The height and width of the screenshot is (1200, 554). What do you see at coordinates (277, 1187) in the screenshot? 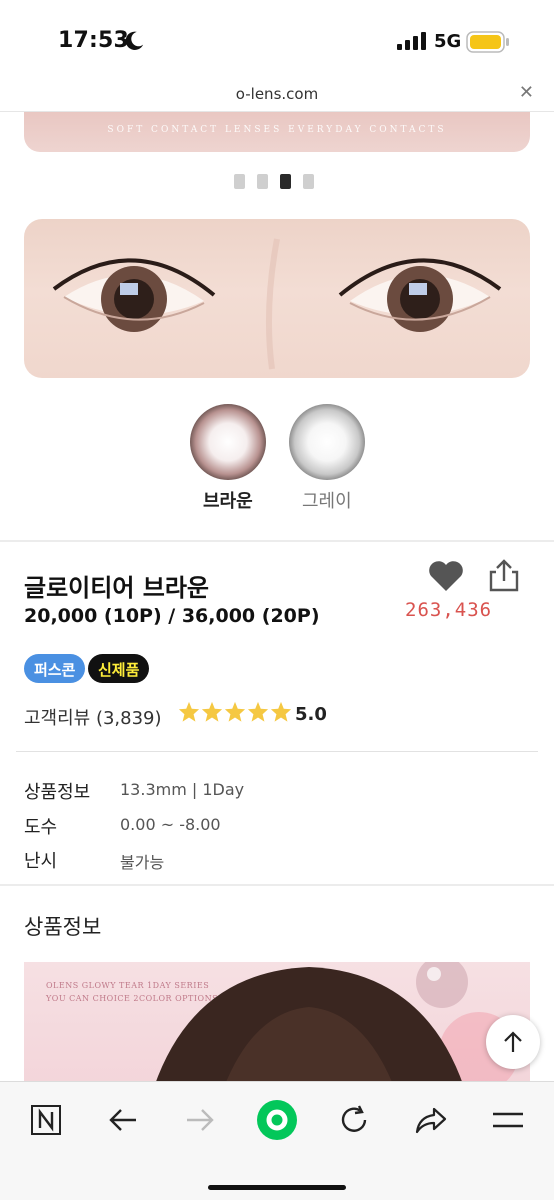
I see `home-indicator` at bounding box center [277, 1187].